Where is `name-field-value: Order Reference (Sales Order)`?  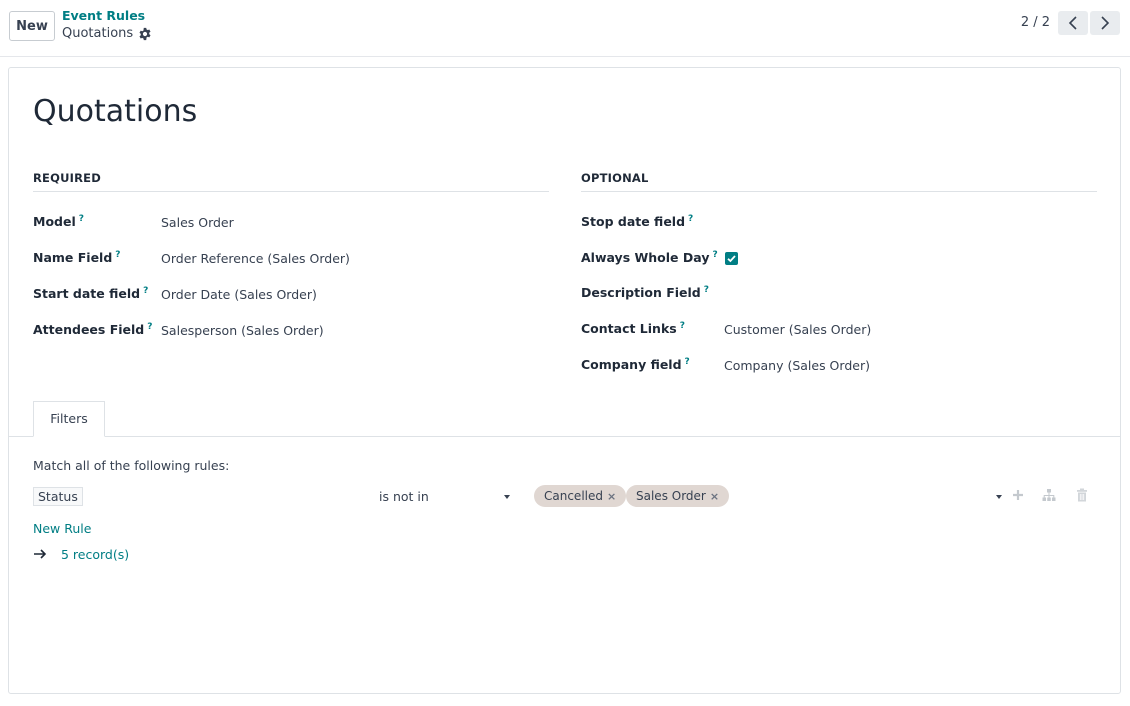 name-field-value: Order Reference (Sales Order) is located at coordinates (255, 258).